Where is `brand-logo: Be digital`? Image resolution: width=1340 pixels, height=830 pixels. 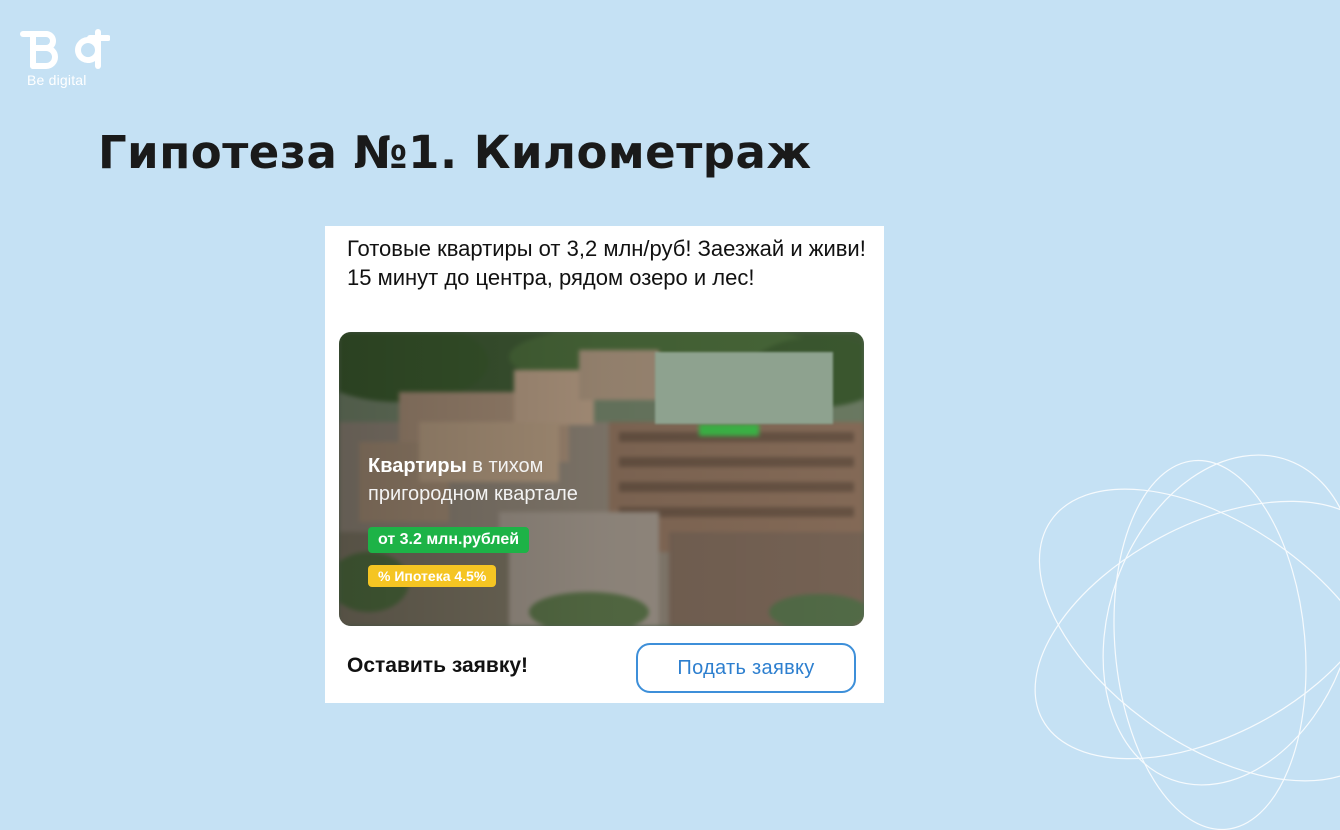
brand-logo: Be digital is located at coordinates (65, 59).